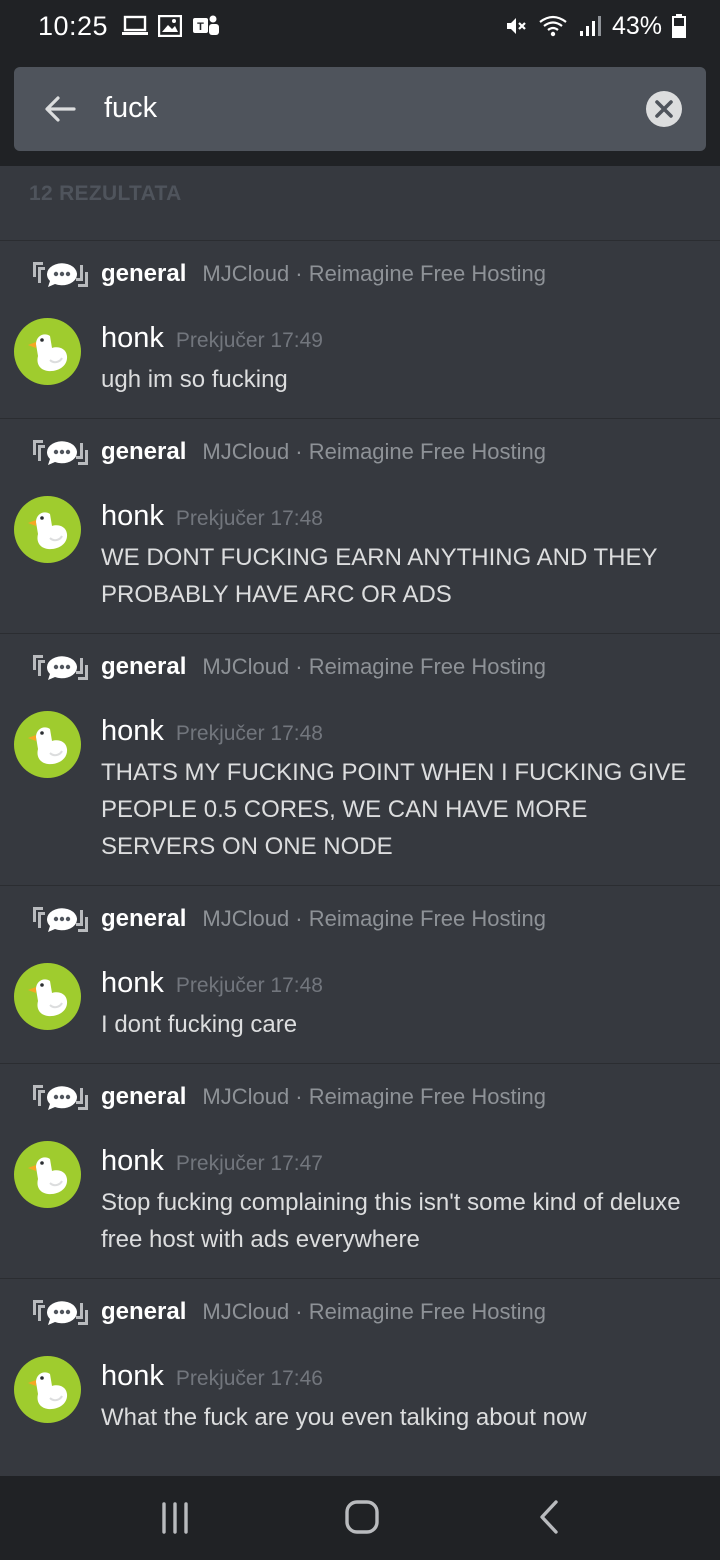 This screenshot has height=1560, width=720. I want to click on mute-icon, so click(516, 26).